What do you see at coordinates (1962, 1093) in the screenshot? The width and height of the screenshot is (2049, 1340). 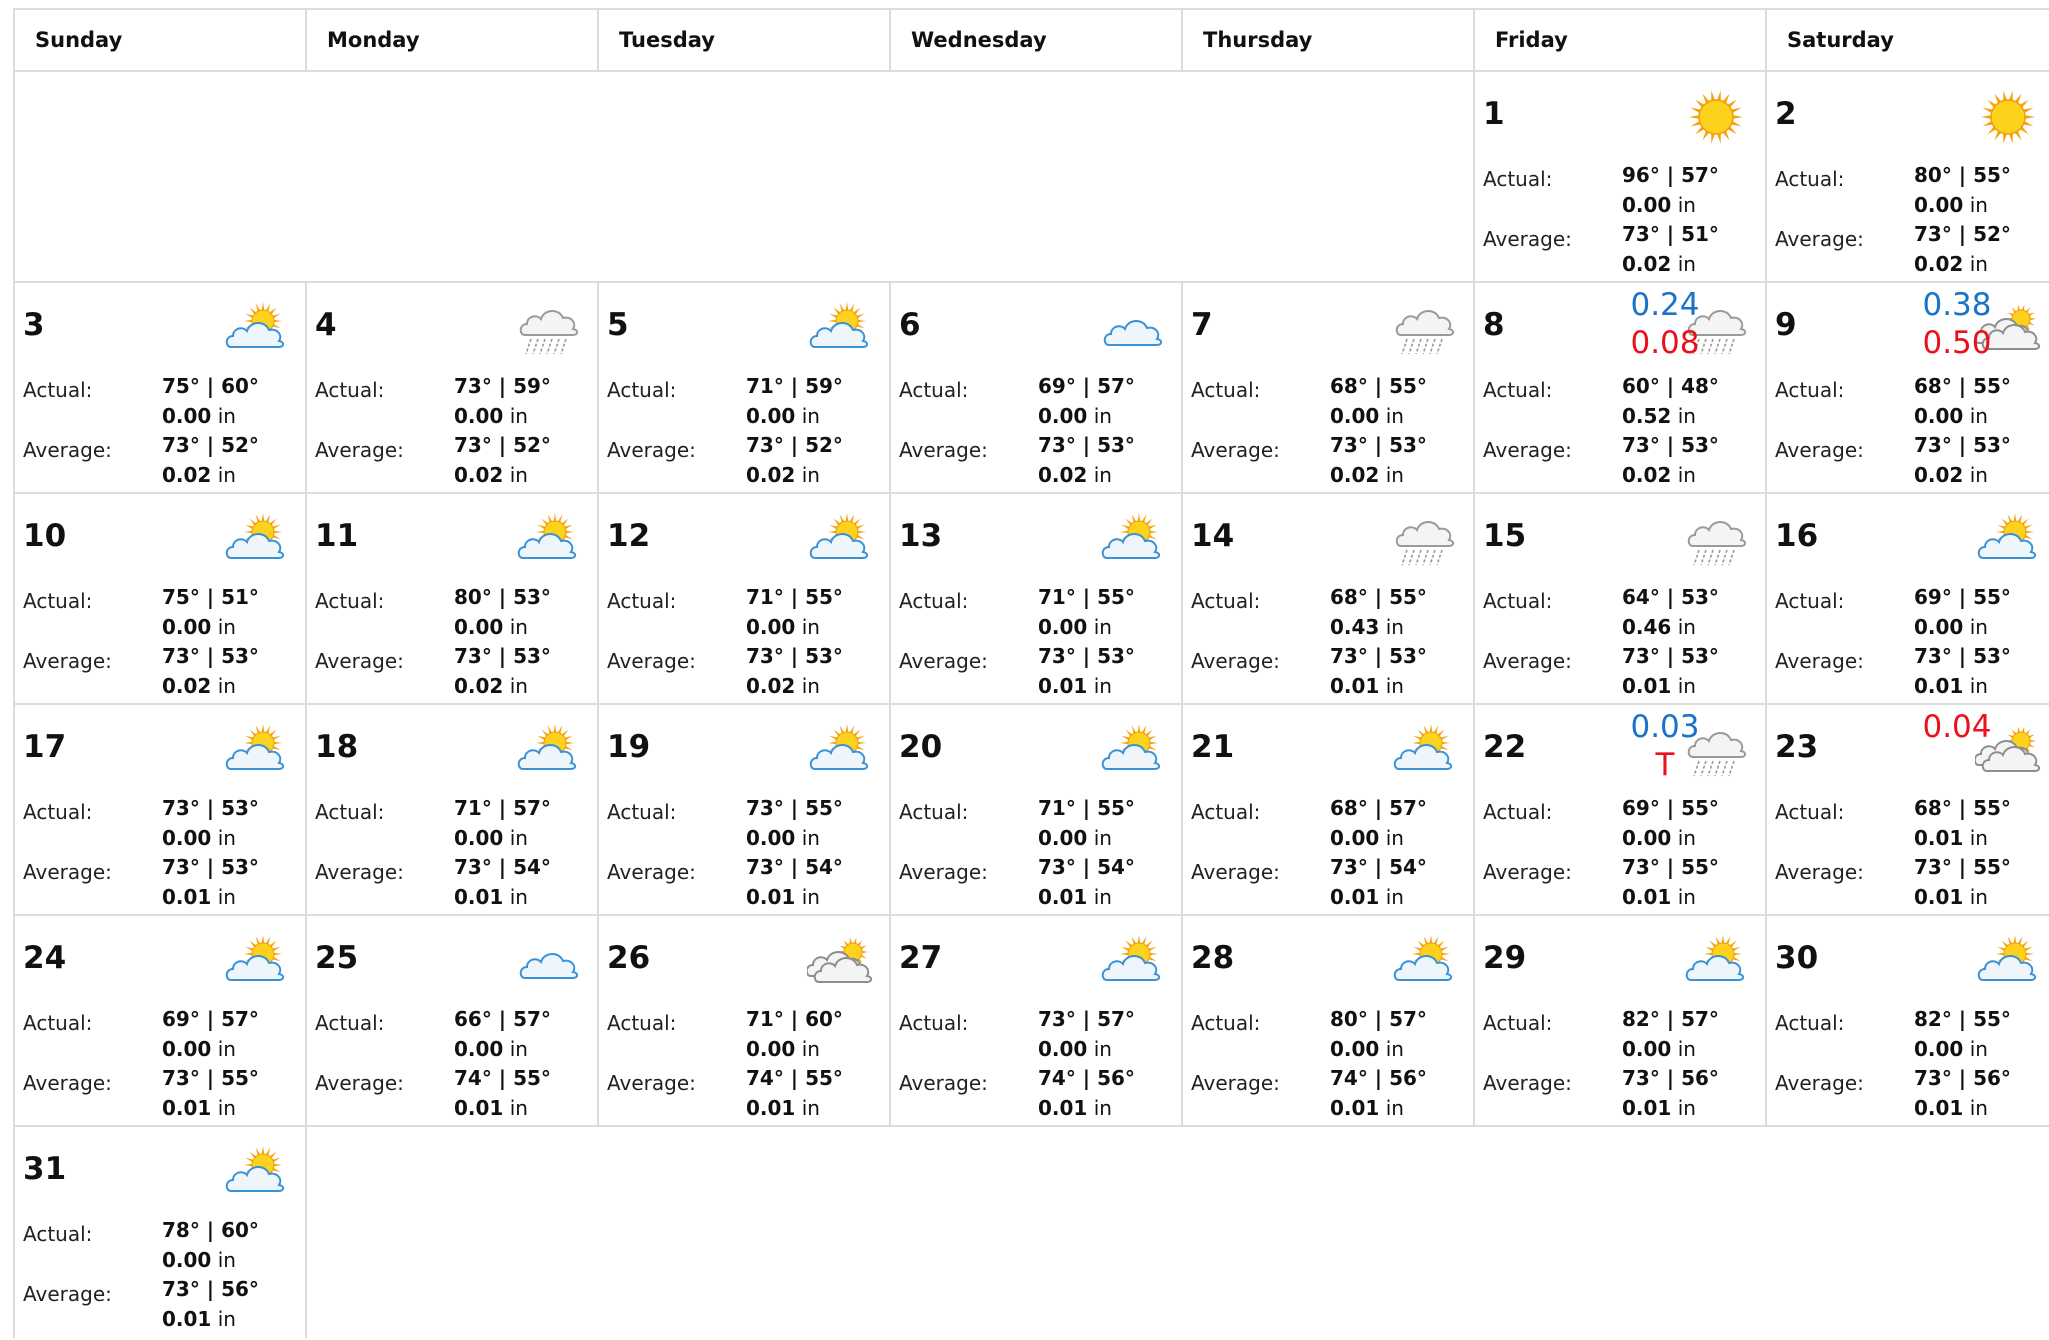 I see `average-values: 73° | 56° 0.01 in` at bounding box center [1962, 1093].